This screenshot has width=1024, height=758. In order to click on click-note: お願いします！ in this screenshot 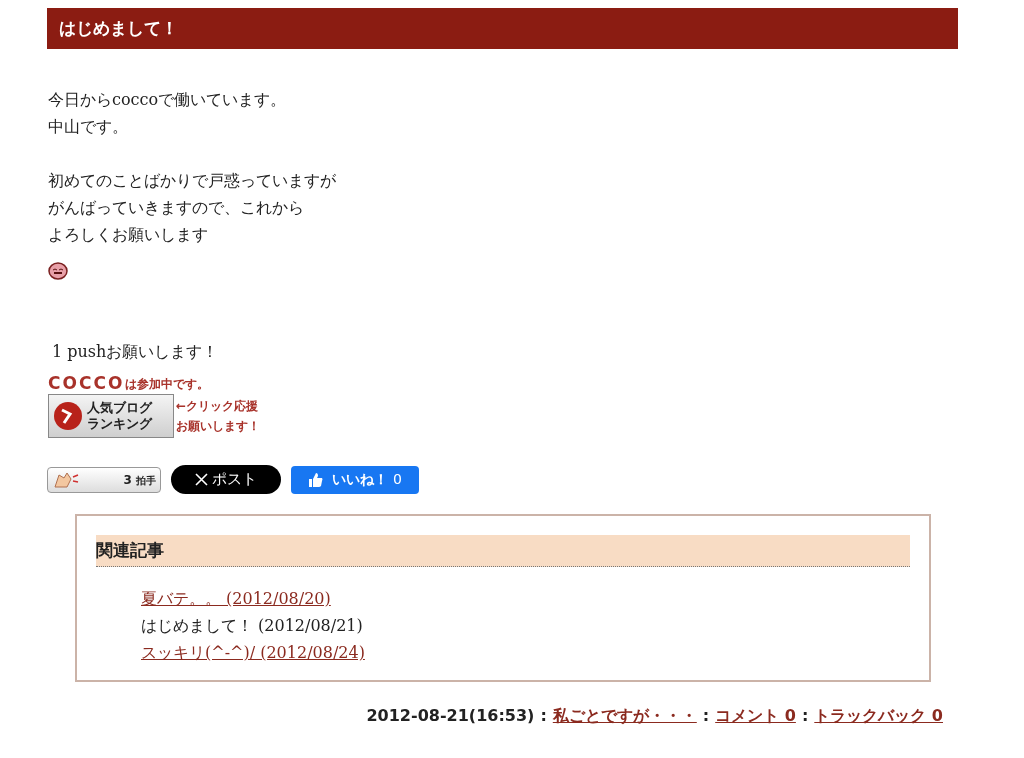, I will do `click(218, 426)`.